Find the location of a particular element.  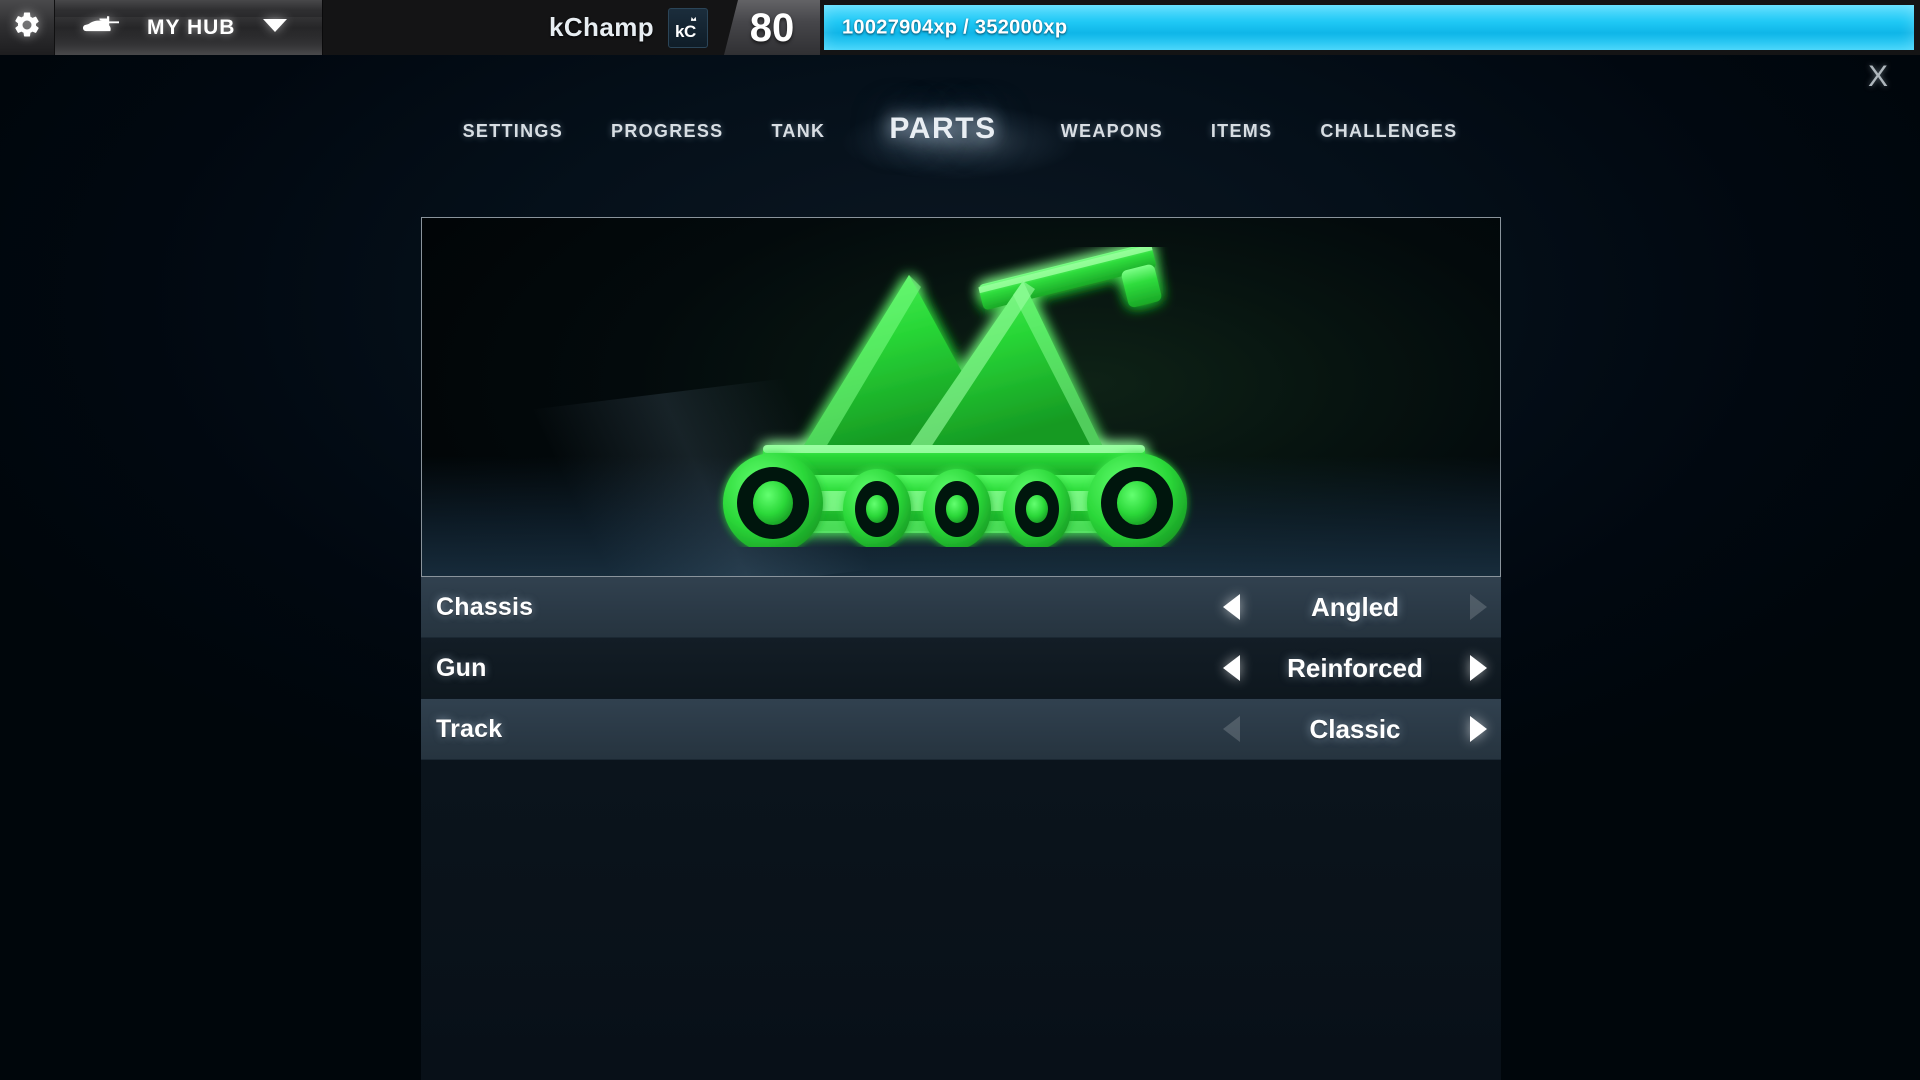

part-row-label: Track is located at coordinates (469, 728).